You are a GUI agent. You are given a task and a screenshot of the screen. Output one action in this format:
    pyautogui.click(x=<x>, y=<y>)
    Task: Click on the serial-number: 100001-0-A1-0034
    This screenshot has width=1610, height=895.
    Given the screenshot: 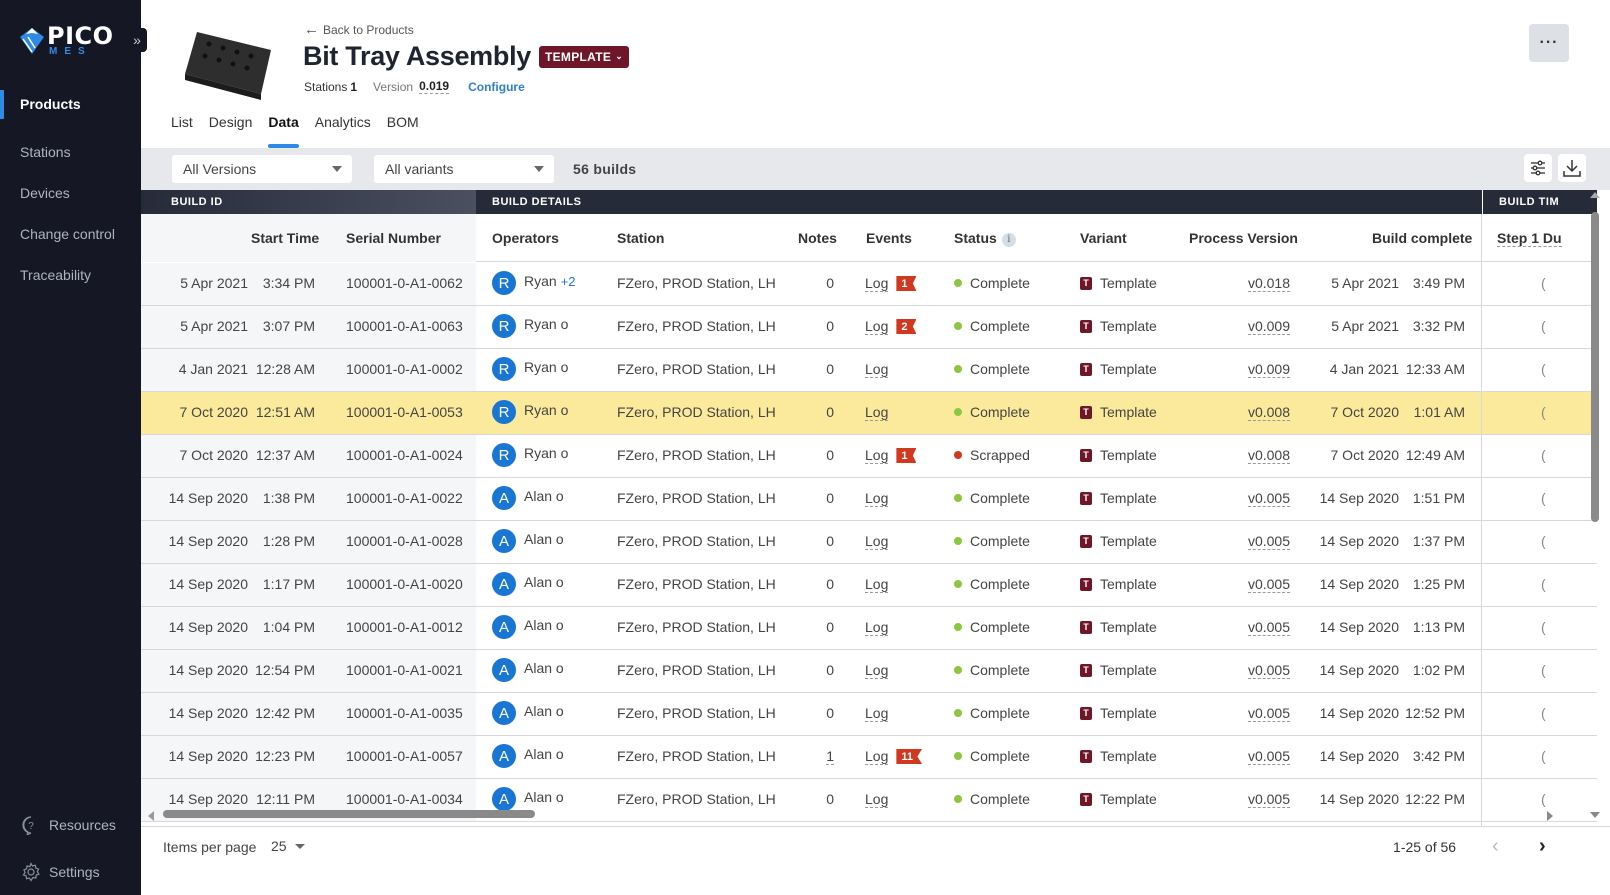 What is the action you would take?
    pyautogui.click(x=404, y=799)
    